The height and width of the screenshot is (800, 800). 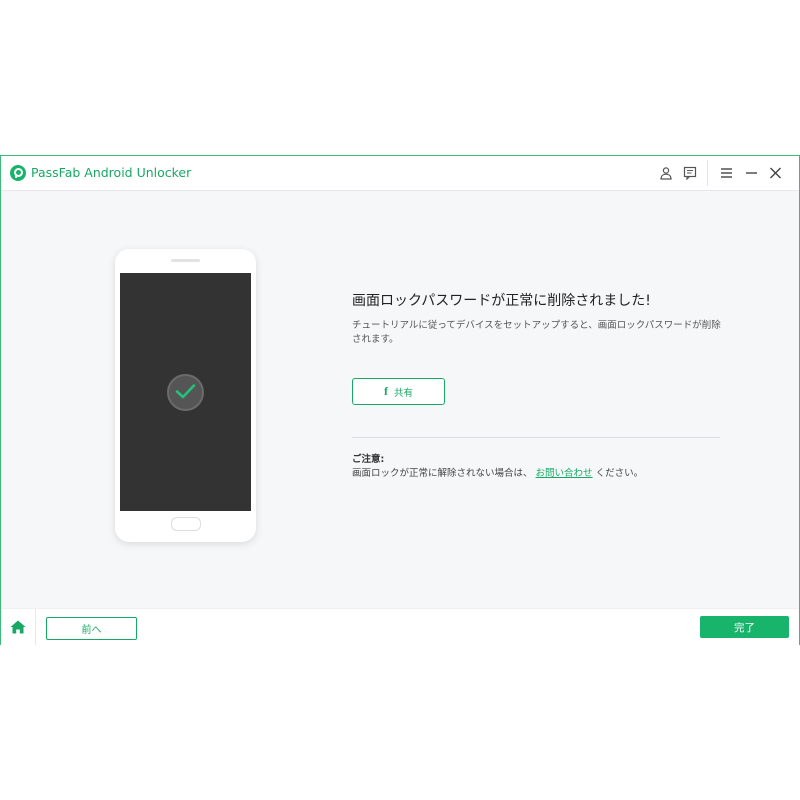 What do you see at coordinates (400, 173) in the screenshot?
I see `title-bar: PassFab Android Unlocker` at bounding box center [400, 173].